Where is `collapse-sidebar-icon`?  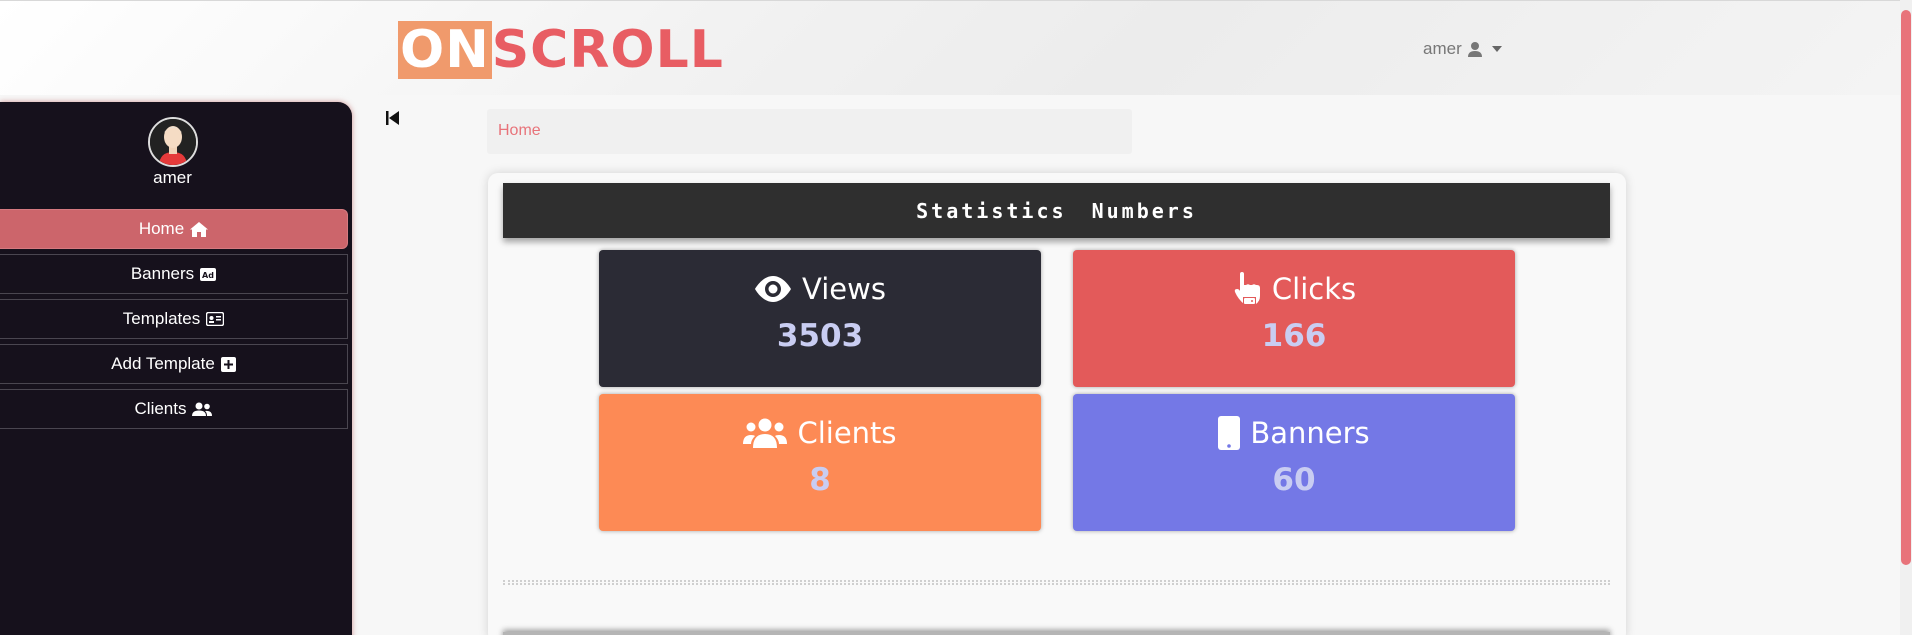
collapse-sidebar-icon is located at coordinates (393, 118).